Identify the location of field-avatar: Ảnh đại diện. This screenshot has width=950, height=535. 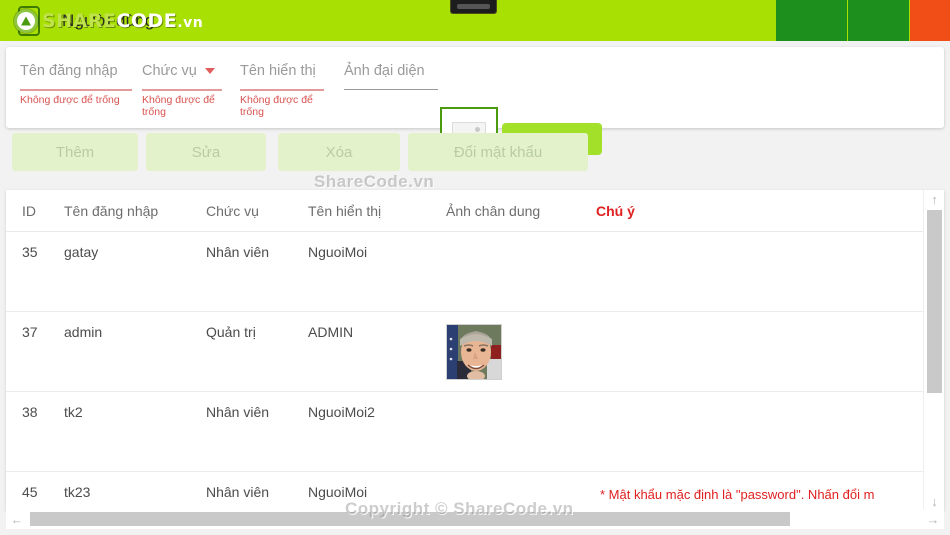
(391, 76).